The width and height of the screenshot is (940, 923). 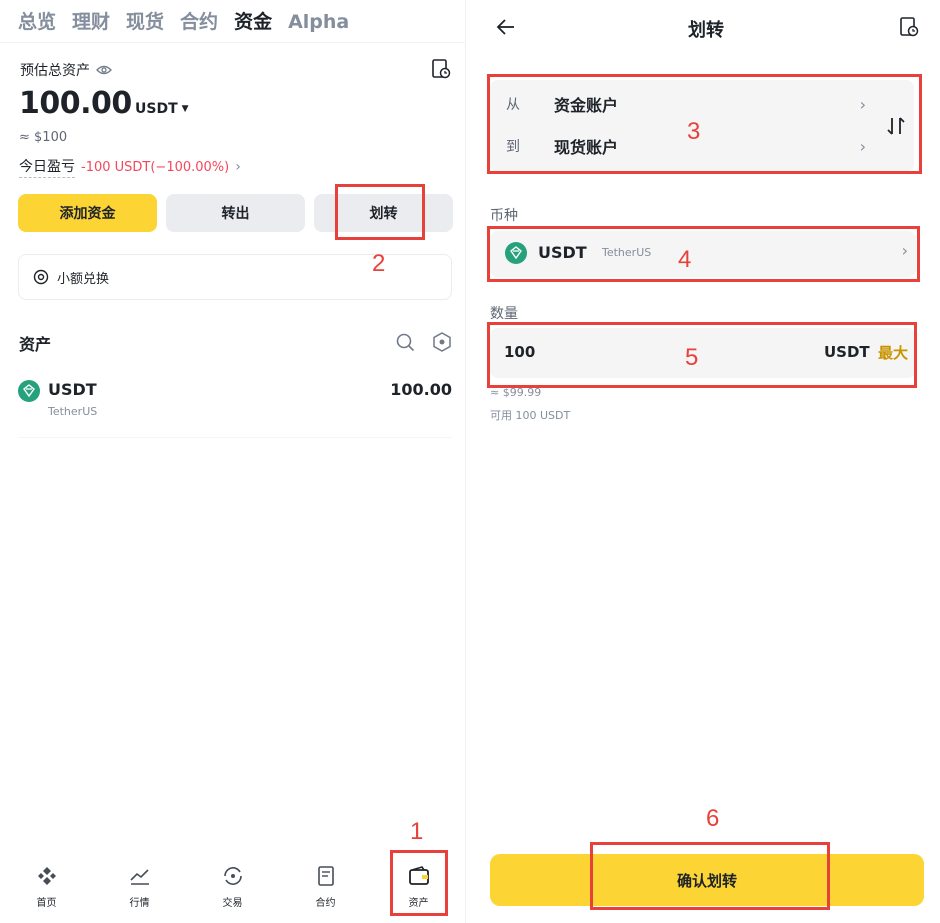 I want to click on nav-markets: 行情, so click(x=139, y=888).